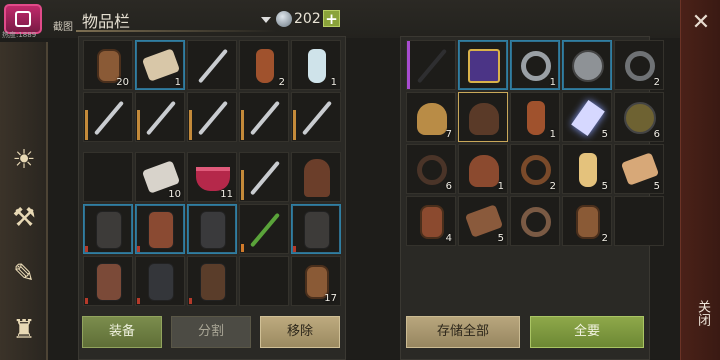  I want to click on item-slot: 11, so click(212, 177).